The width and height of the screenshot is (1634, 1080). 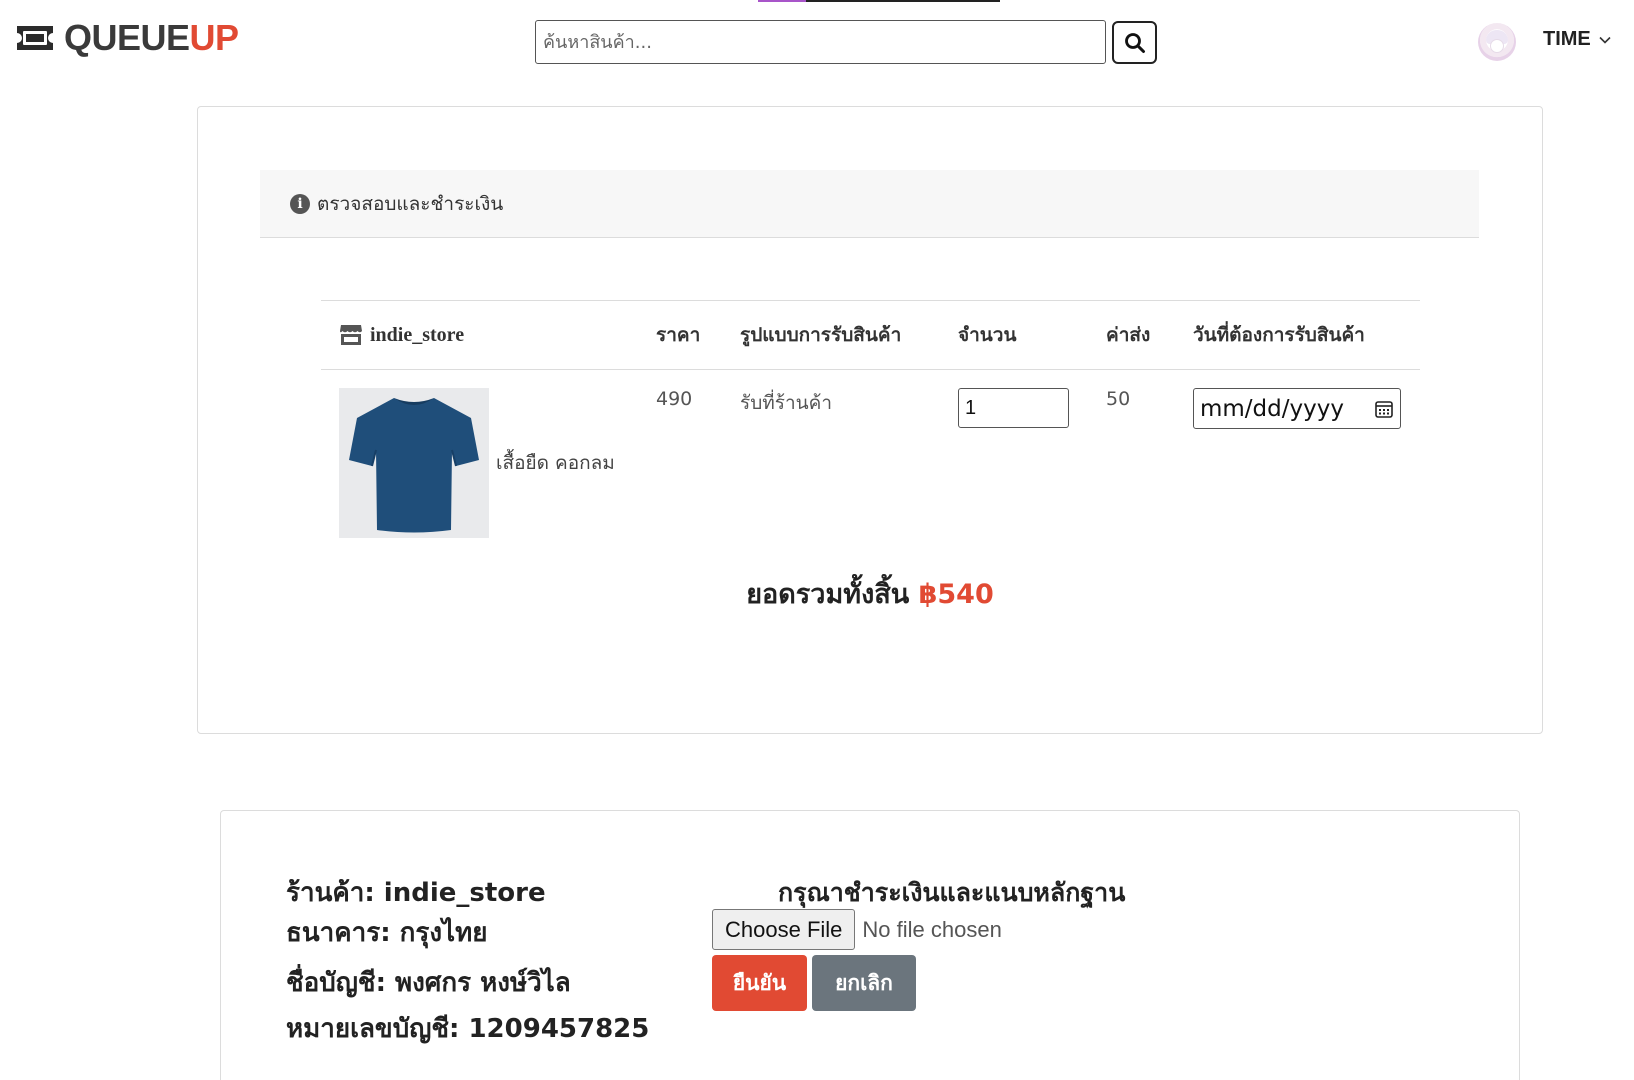 I want to click on date-placeholder: mm/dd/yyyy, so click(x=1272, y=408).